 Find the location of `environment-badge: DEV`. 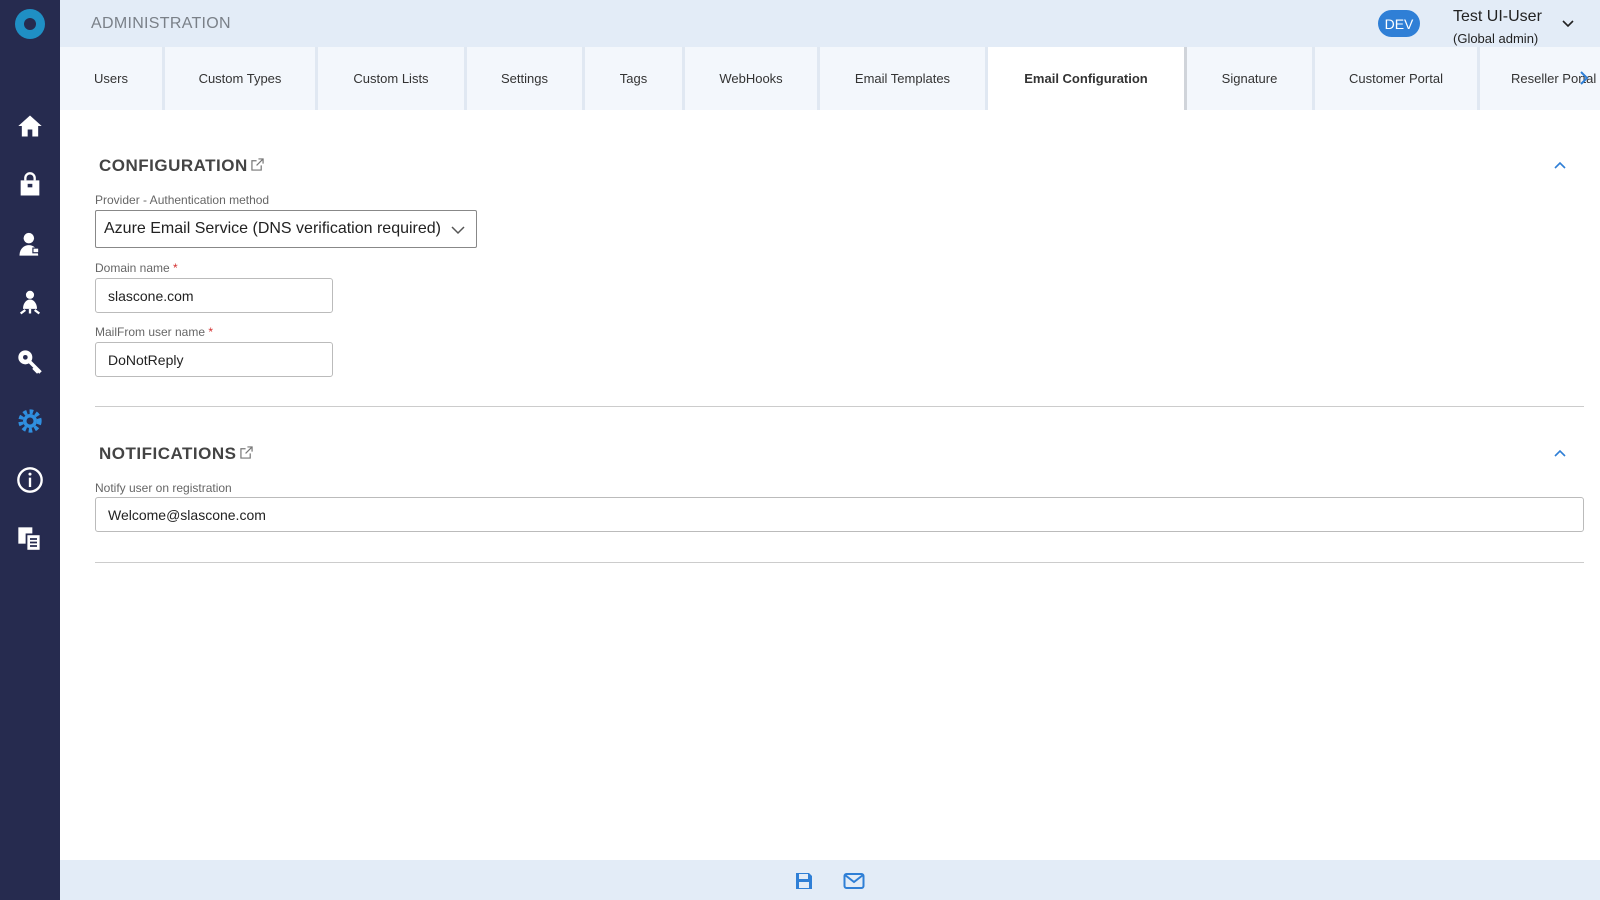

environment-badge: DEV is located at coordinates (1399, 23).